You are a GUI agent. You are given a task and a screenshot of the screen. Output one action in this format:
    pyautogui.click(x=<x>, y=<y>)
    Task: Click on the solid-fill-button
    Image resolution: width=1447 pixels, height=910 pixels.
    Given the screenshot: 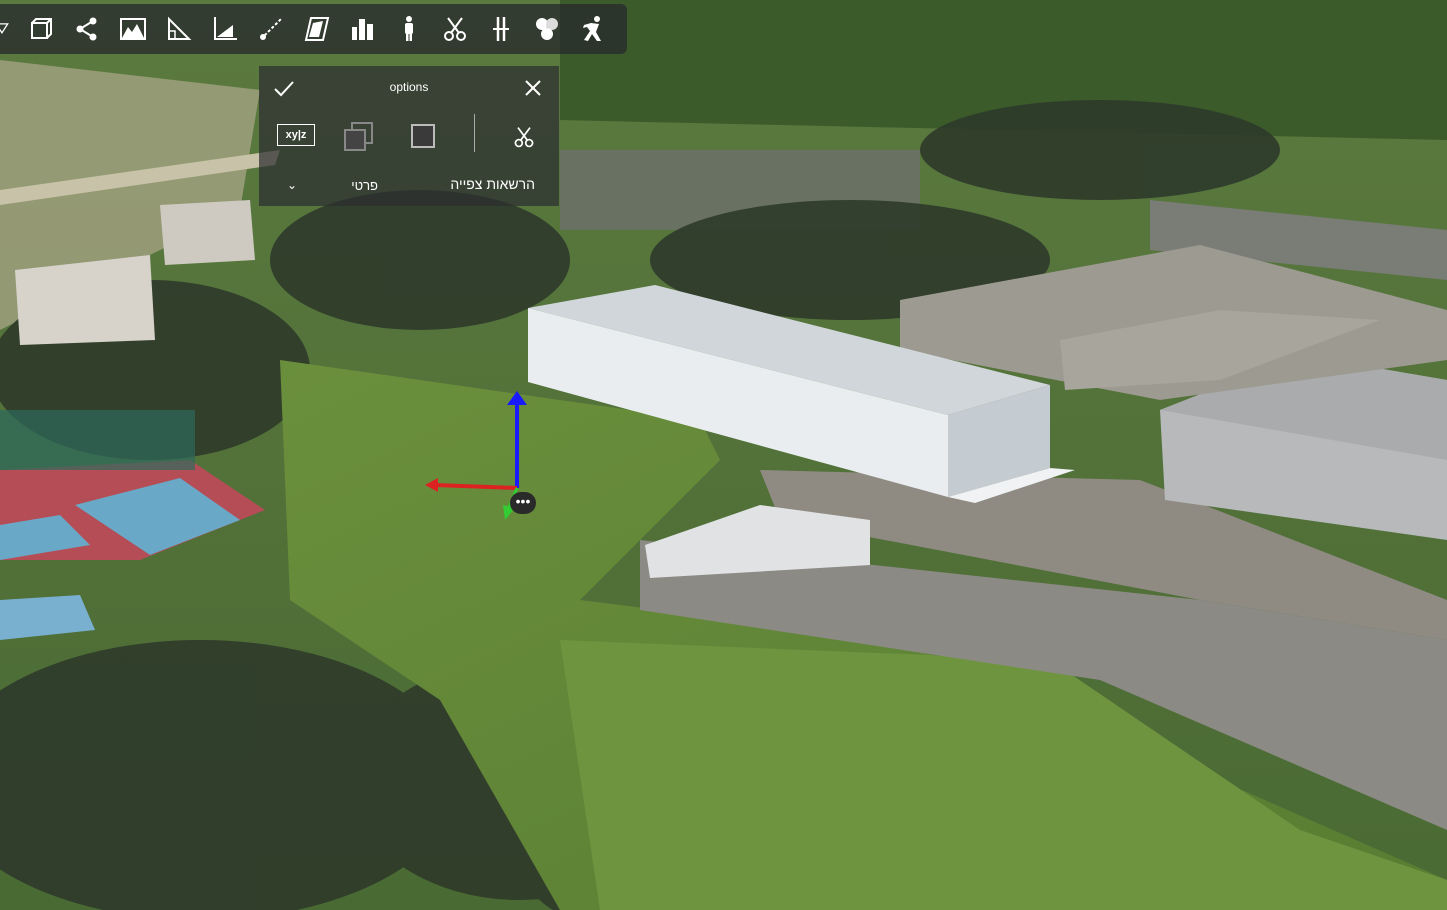 What is the action you would take?
    pyautogui.click(x=423, y=136)
    